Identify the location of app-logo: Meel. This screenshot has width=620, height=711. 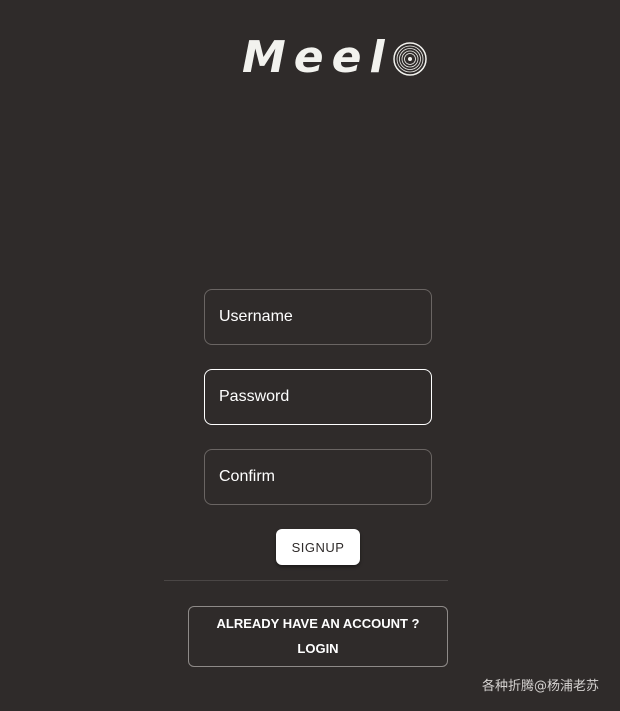
(334, 58).